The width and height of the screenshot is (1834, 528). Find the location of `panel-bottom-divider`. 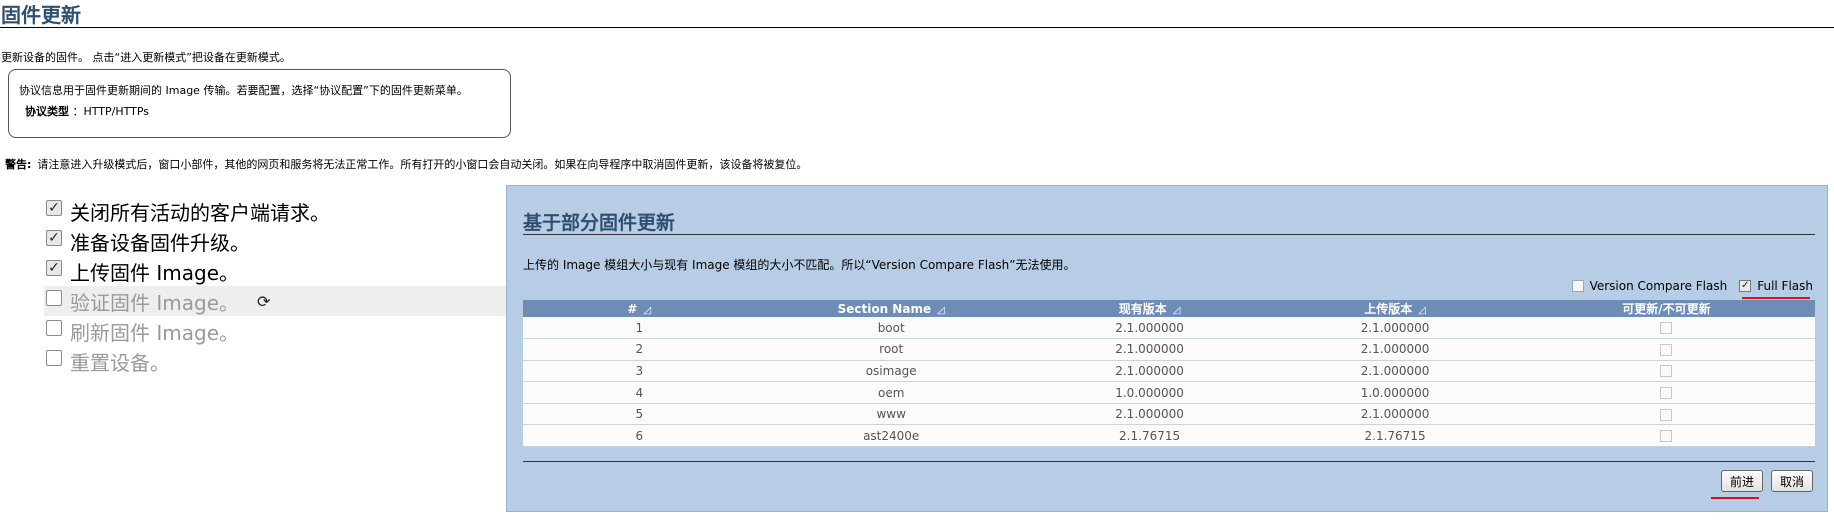

panel-bottom-divider is located at coordinates (1169, 461).